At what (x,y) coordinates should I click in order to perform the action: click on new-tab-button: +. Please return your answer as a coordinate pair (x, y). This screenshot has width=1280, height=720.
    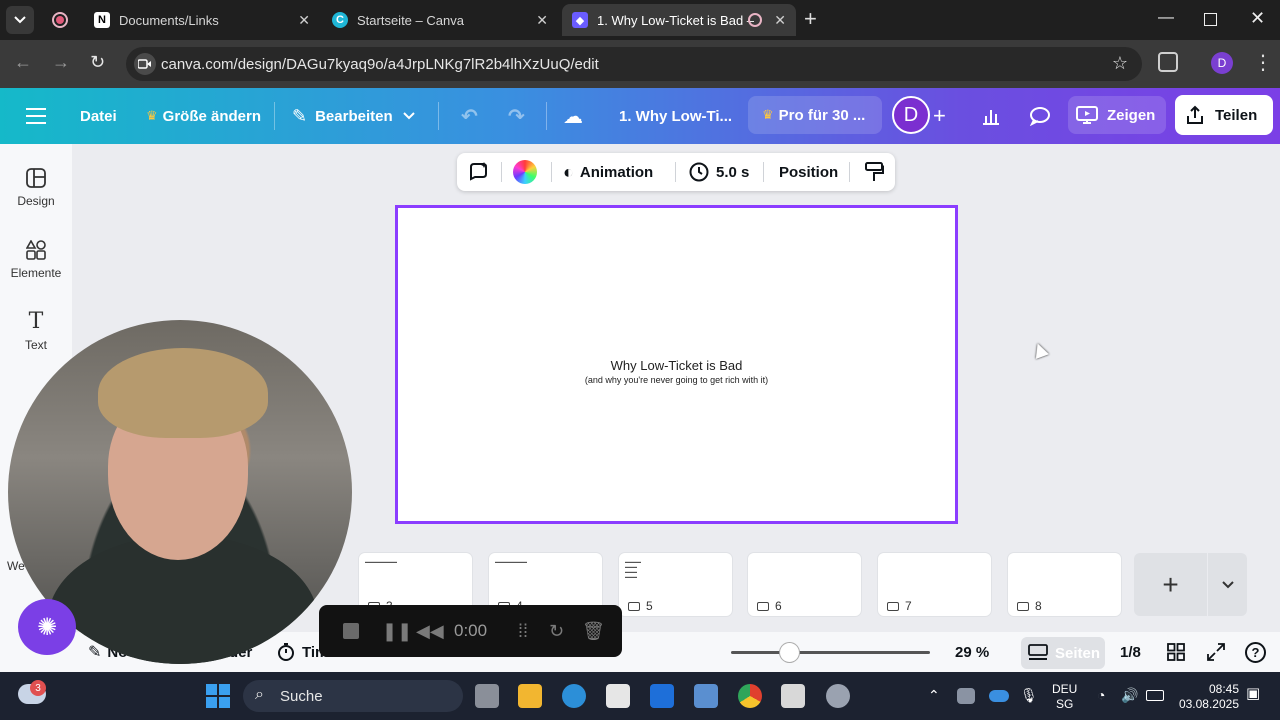
    Looking at the image, I should click on (810, 19).